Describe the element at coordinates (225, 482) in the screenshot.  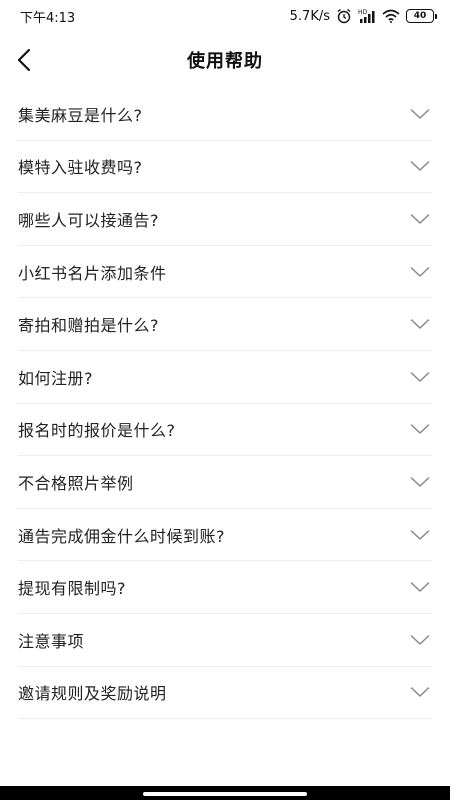
I see `faq-item: 不合格照片举例` at that location.